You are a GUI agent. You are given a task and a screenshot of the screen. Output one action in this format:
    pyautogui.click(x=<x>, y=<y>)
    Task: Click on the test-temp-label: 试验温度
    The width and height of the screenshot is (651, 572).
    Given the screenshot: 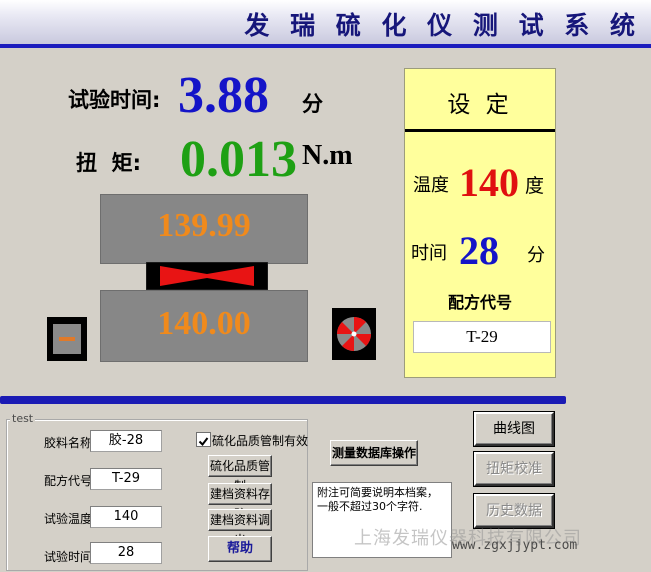 What is the action you would take?
    pyautogui.click(x=68, y=519)
    